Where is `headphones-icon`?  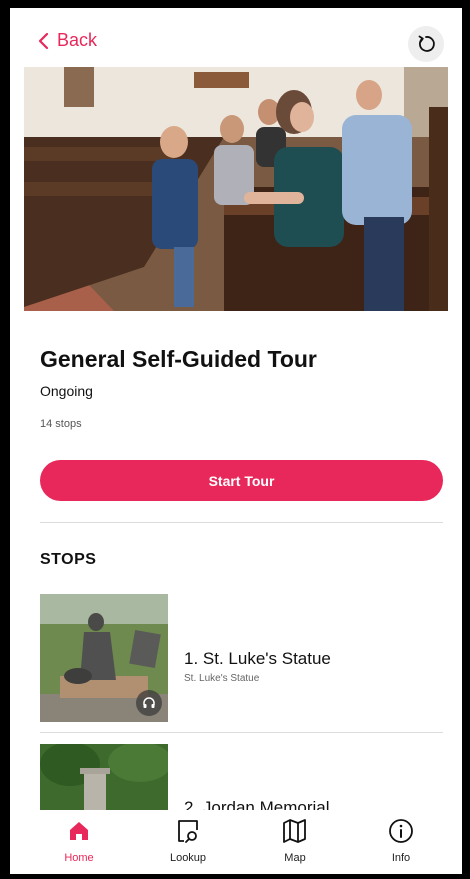
headphones-icon is located at coordinates (149, 702).